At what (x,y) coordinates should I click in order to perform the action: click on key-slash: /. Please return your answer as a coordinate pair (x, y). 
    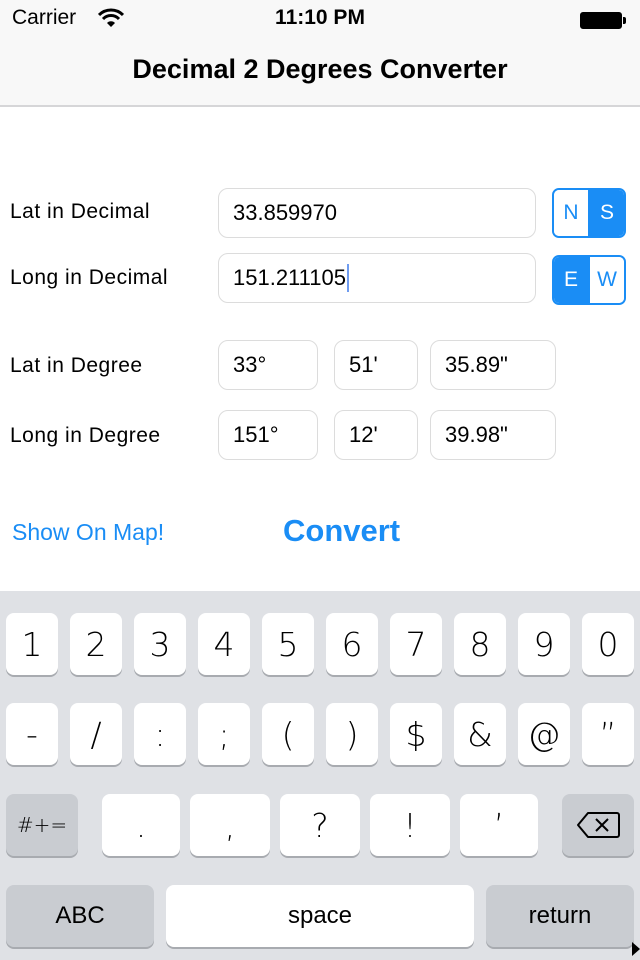
    Looking at the image, I should click on (96, 734).